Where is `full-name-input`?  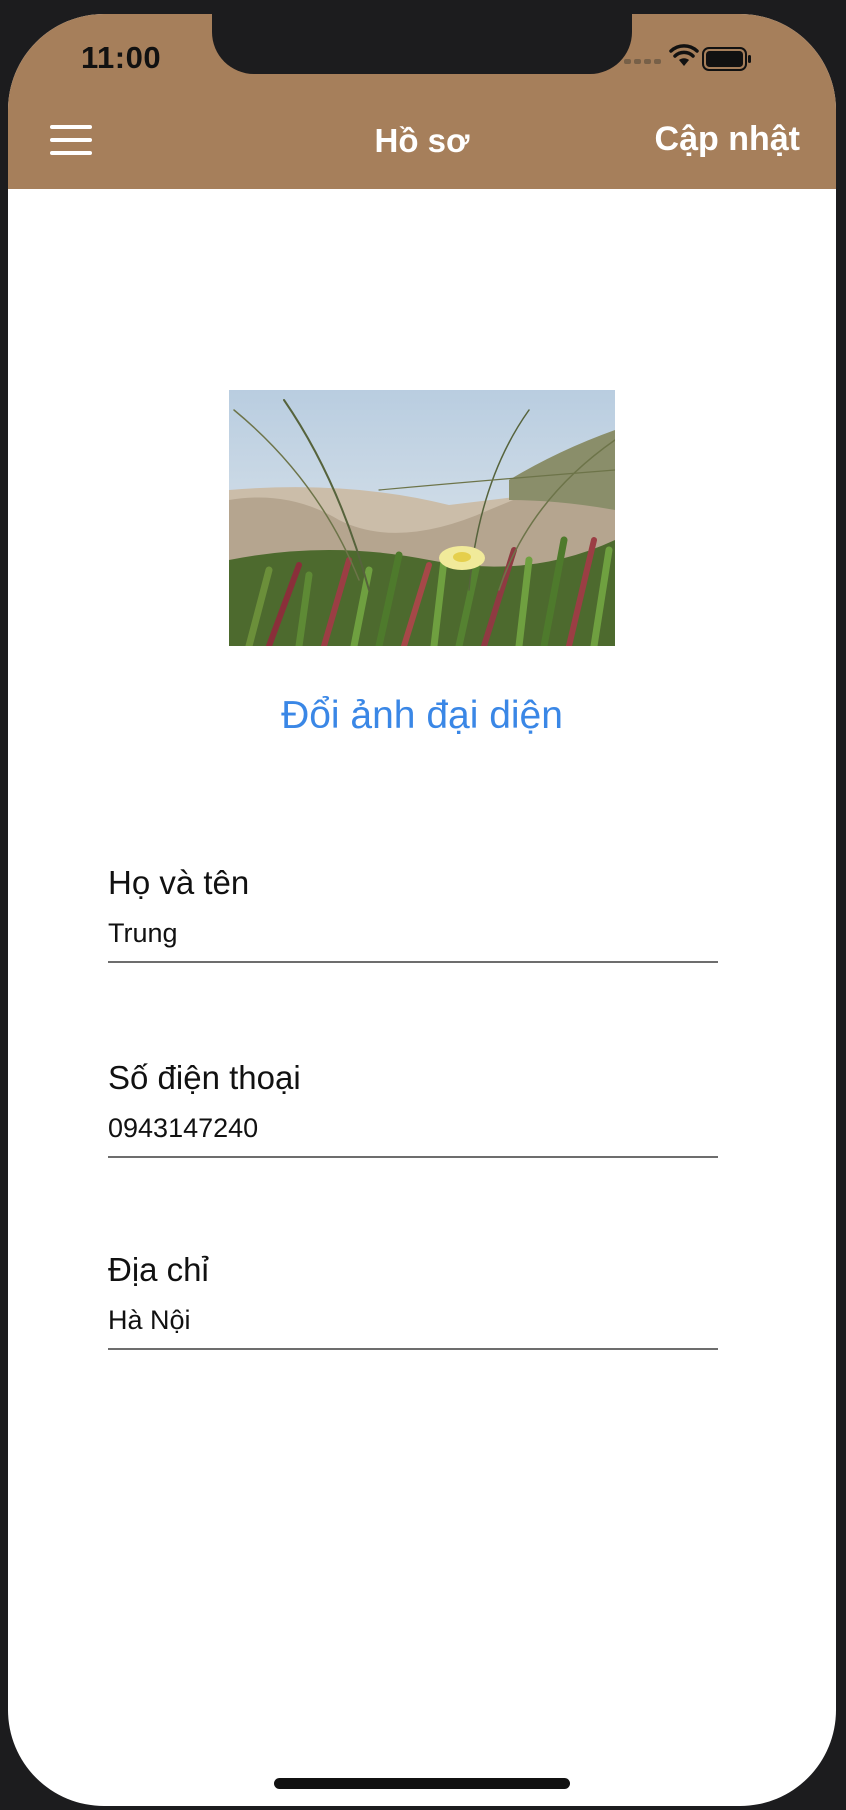 full-name-input is located at coordinates (413, 940).